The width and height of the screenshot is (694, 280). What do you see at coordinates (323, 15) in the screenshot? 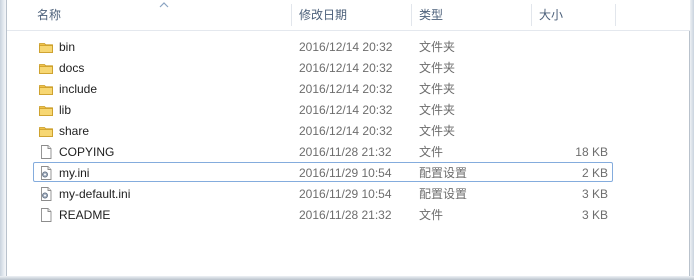
I see `column-header-date: 修改日期` at bounding box center [323, 15].